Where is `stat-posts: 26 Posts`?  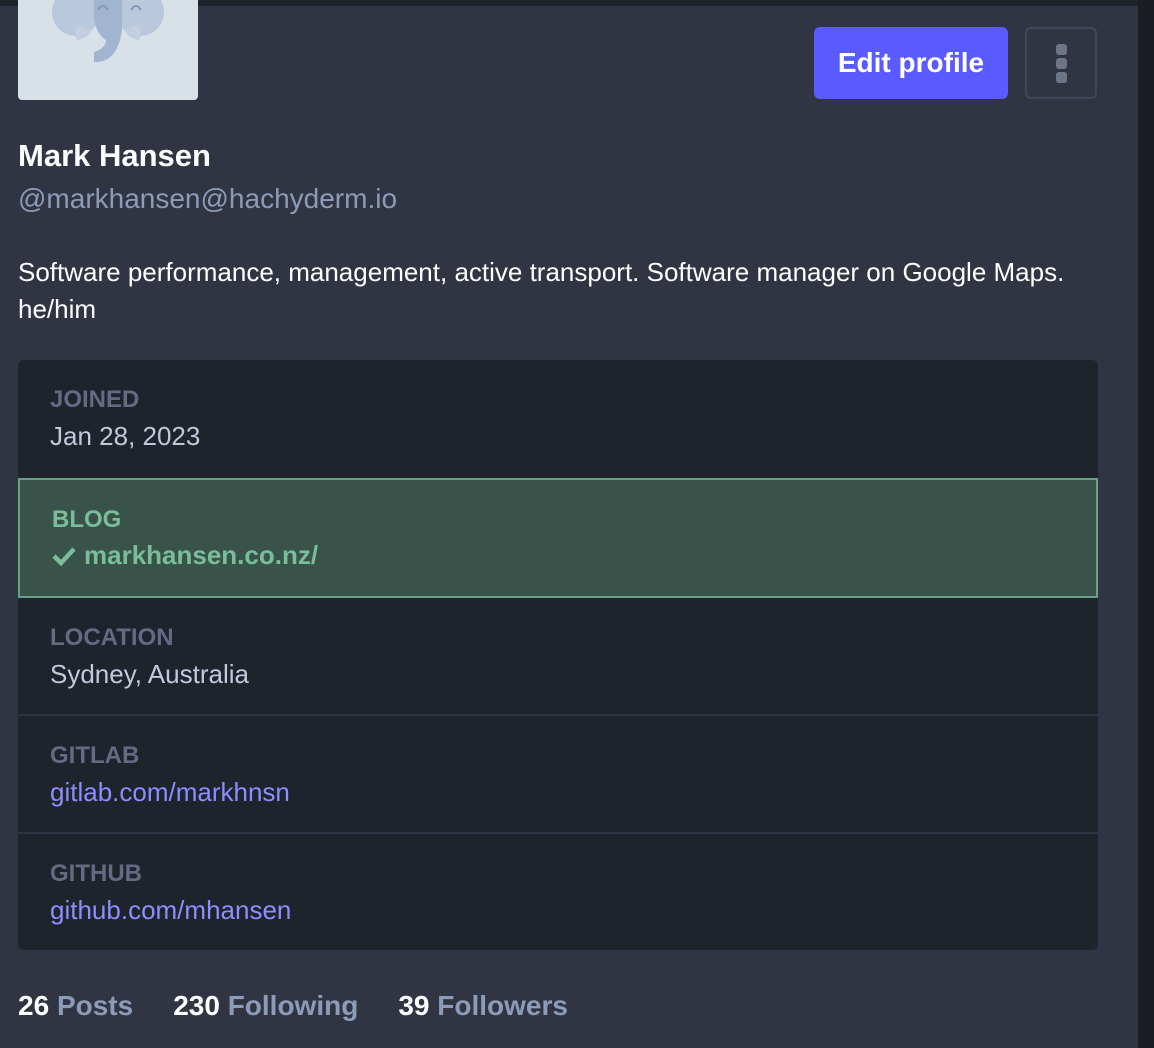
stat-posts: 26 Posts is located at coordinates (75, 1006).